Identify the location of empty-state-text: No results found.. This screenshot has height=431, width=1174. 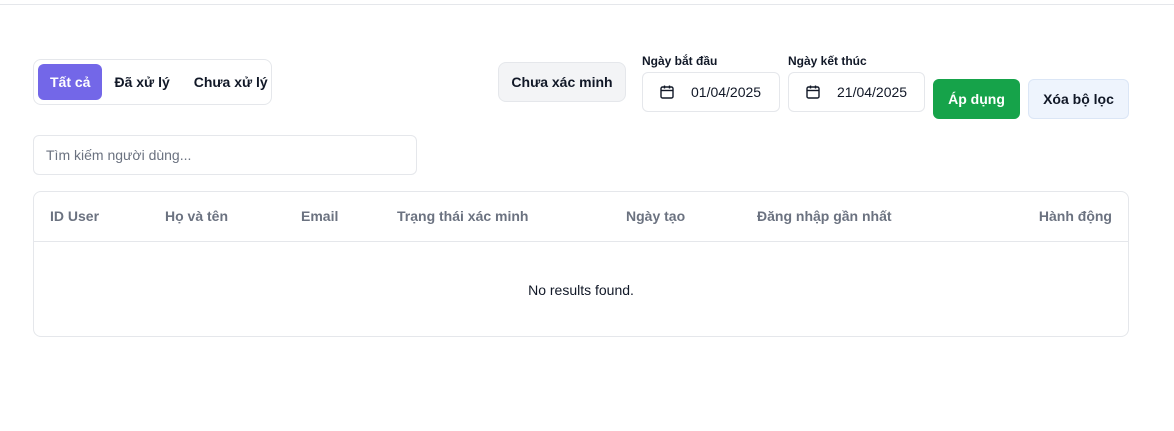
(581, 289).